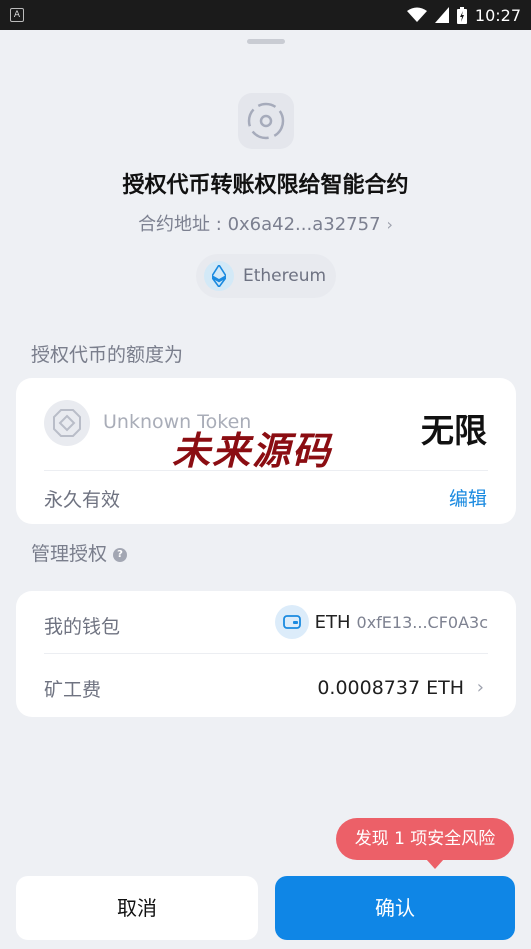  What do you see at coordinates (416, 14) in the screenshot?
I see `wifi-icon` at bounding box center [416, 14].